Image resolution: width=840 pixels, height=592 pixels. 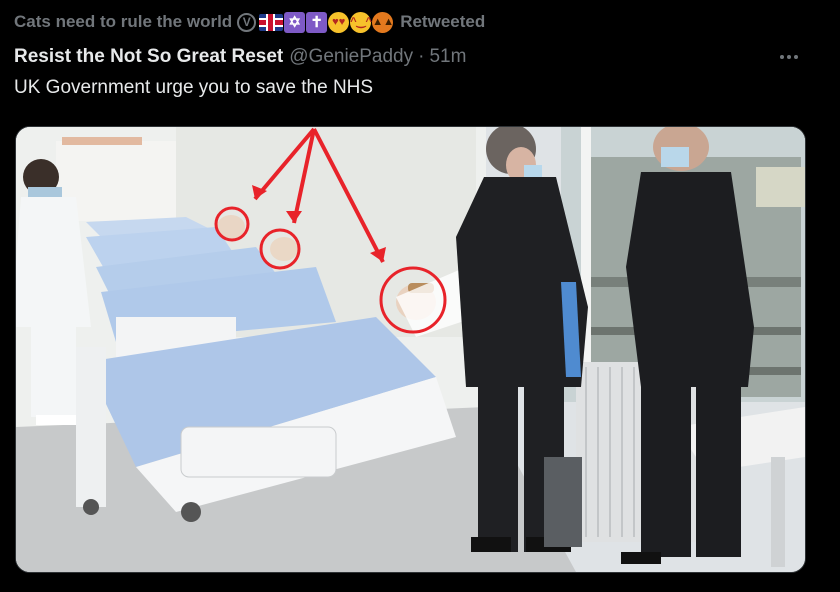 What do you see at coordinates (339, 22) in the screenshot?
I see `heart-eyes-face-icon: ♥♥` at bounding box center [339, 22].